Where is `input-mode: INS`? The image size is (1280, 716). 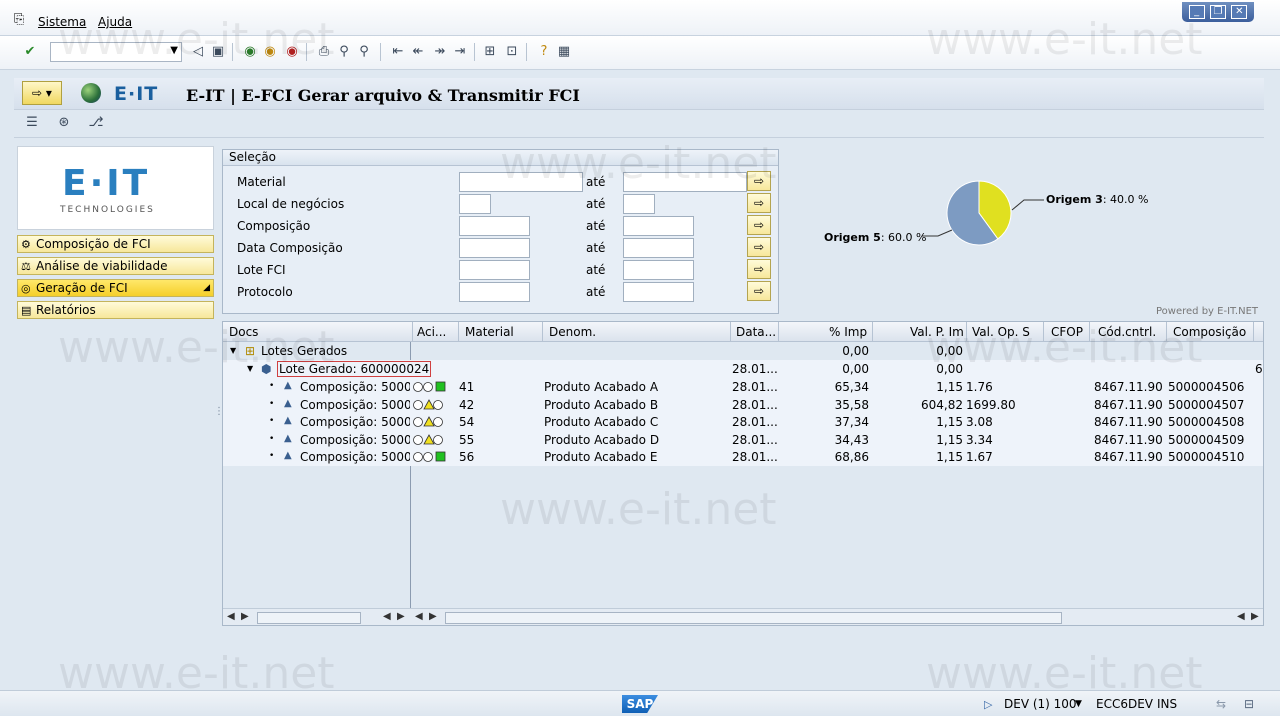 input-mode: INS is located at coordinates (1167, 704).